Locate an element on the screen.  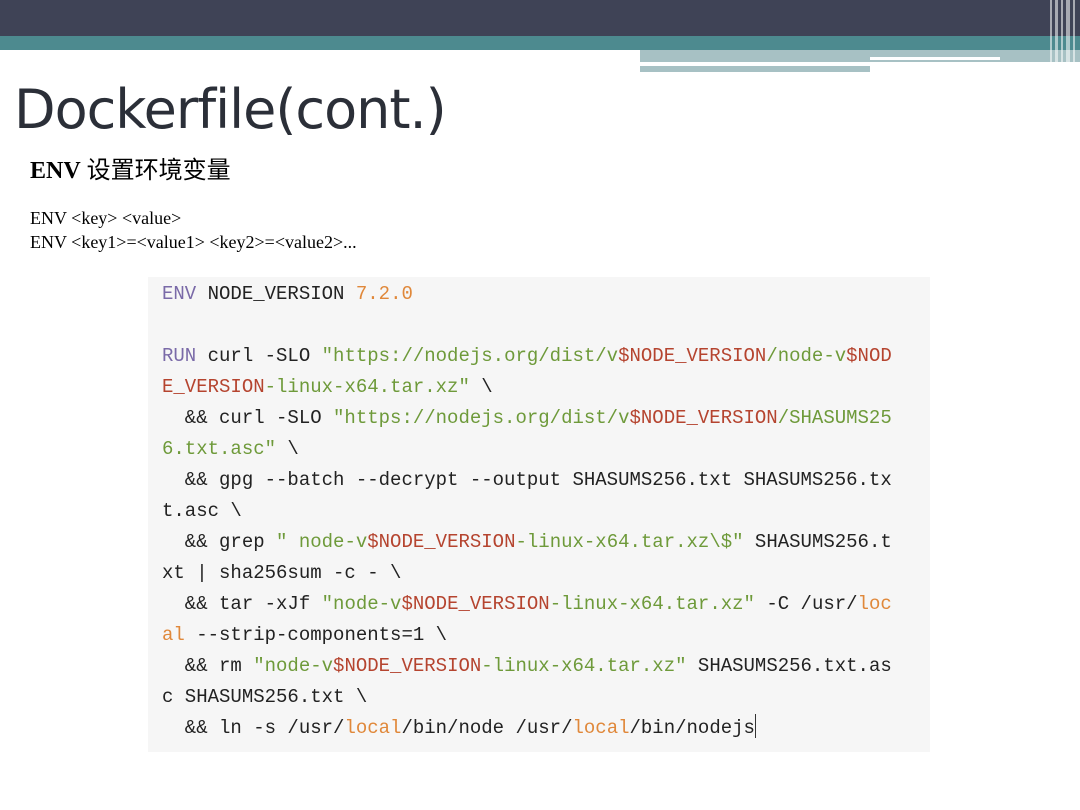
code-line: E_VERSION-linux-x64.tar.xz" \ is located at coordinates (527, 387).